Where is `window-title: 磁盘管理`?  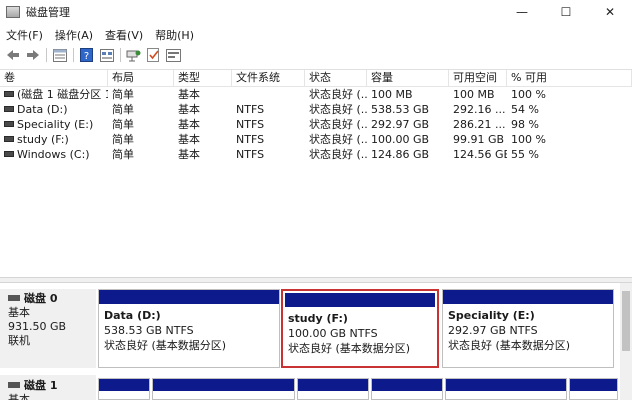
window-title: 磁盘管理 is located at coordinates (48, 12).